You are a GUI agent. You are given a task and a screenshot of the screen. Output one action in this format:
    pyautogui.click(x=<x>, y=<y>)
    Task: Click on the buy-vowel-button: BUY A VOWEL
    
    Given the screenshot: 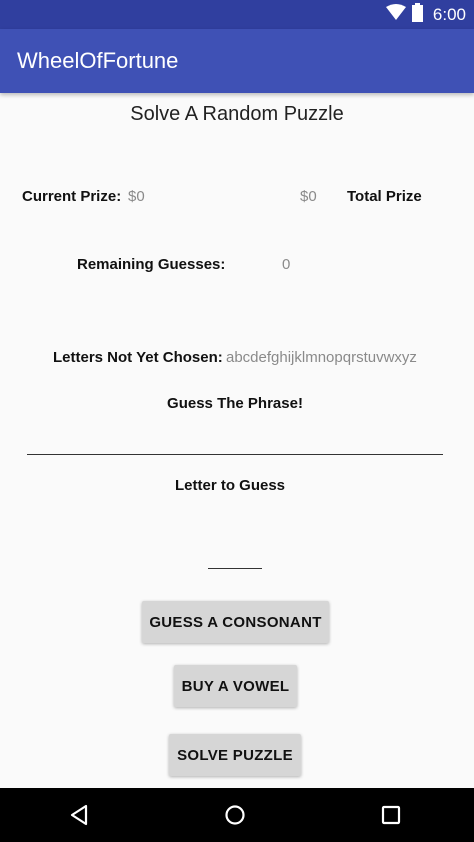 What is the action you would take?
    pyautogui.click(x=235, y=686)
    